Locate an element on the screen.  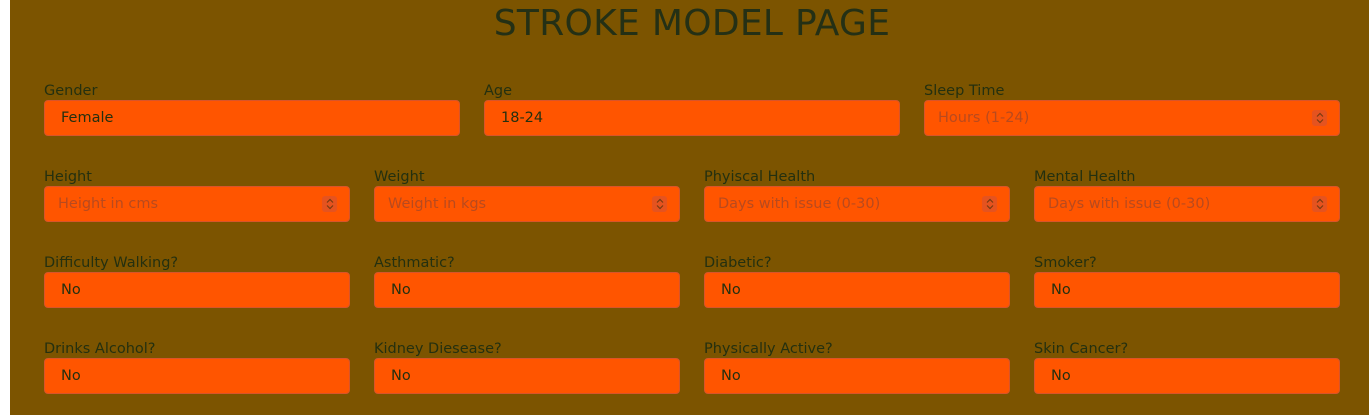
skin-cancer-label: Skin Cancer? is located at coordinates (1081, 349).